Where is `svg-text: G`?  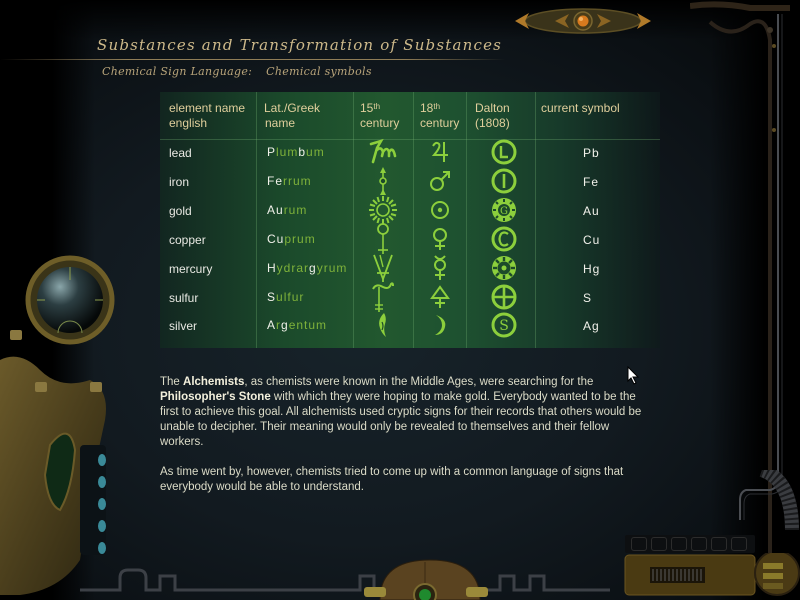
svg-text: G is located at coordinates (504, 211).